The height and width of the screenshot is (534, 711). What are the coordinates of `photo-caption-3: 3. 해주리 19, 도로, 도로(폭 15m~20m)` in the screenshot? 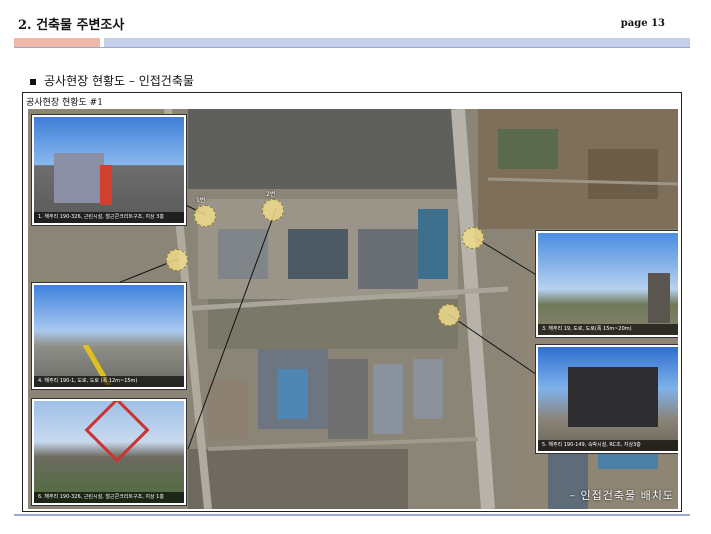 It's located at (608, 329).